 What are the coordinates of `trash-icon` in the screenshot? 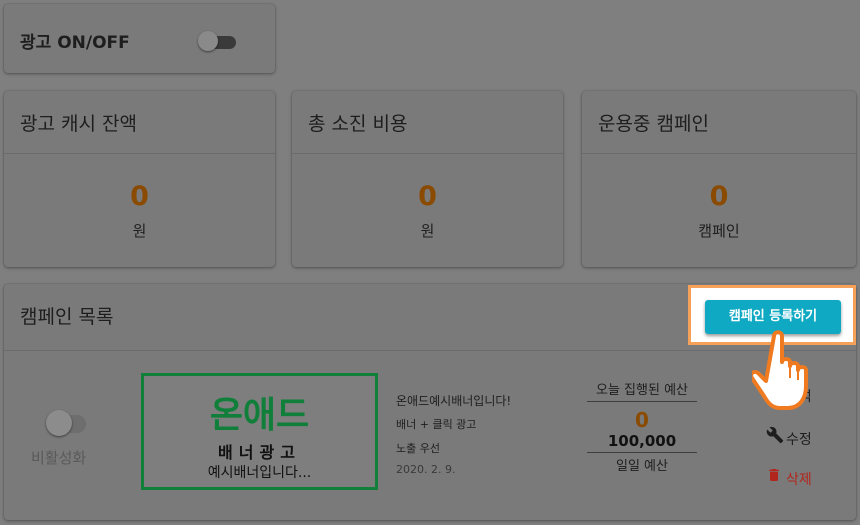 It's located at (776, 477).